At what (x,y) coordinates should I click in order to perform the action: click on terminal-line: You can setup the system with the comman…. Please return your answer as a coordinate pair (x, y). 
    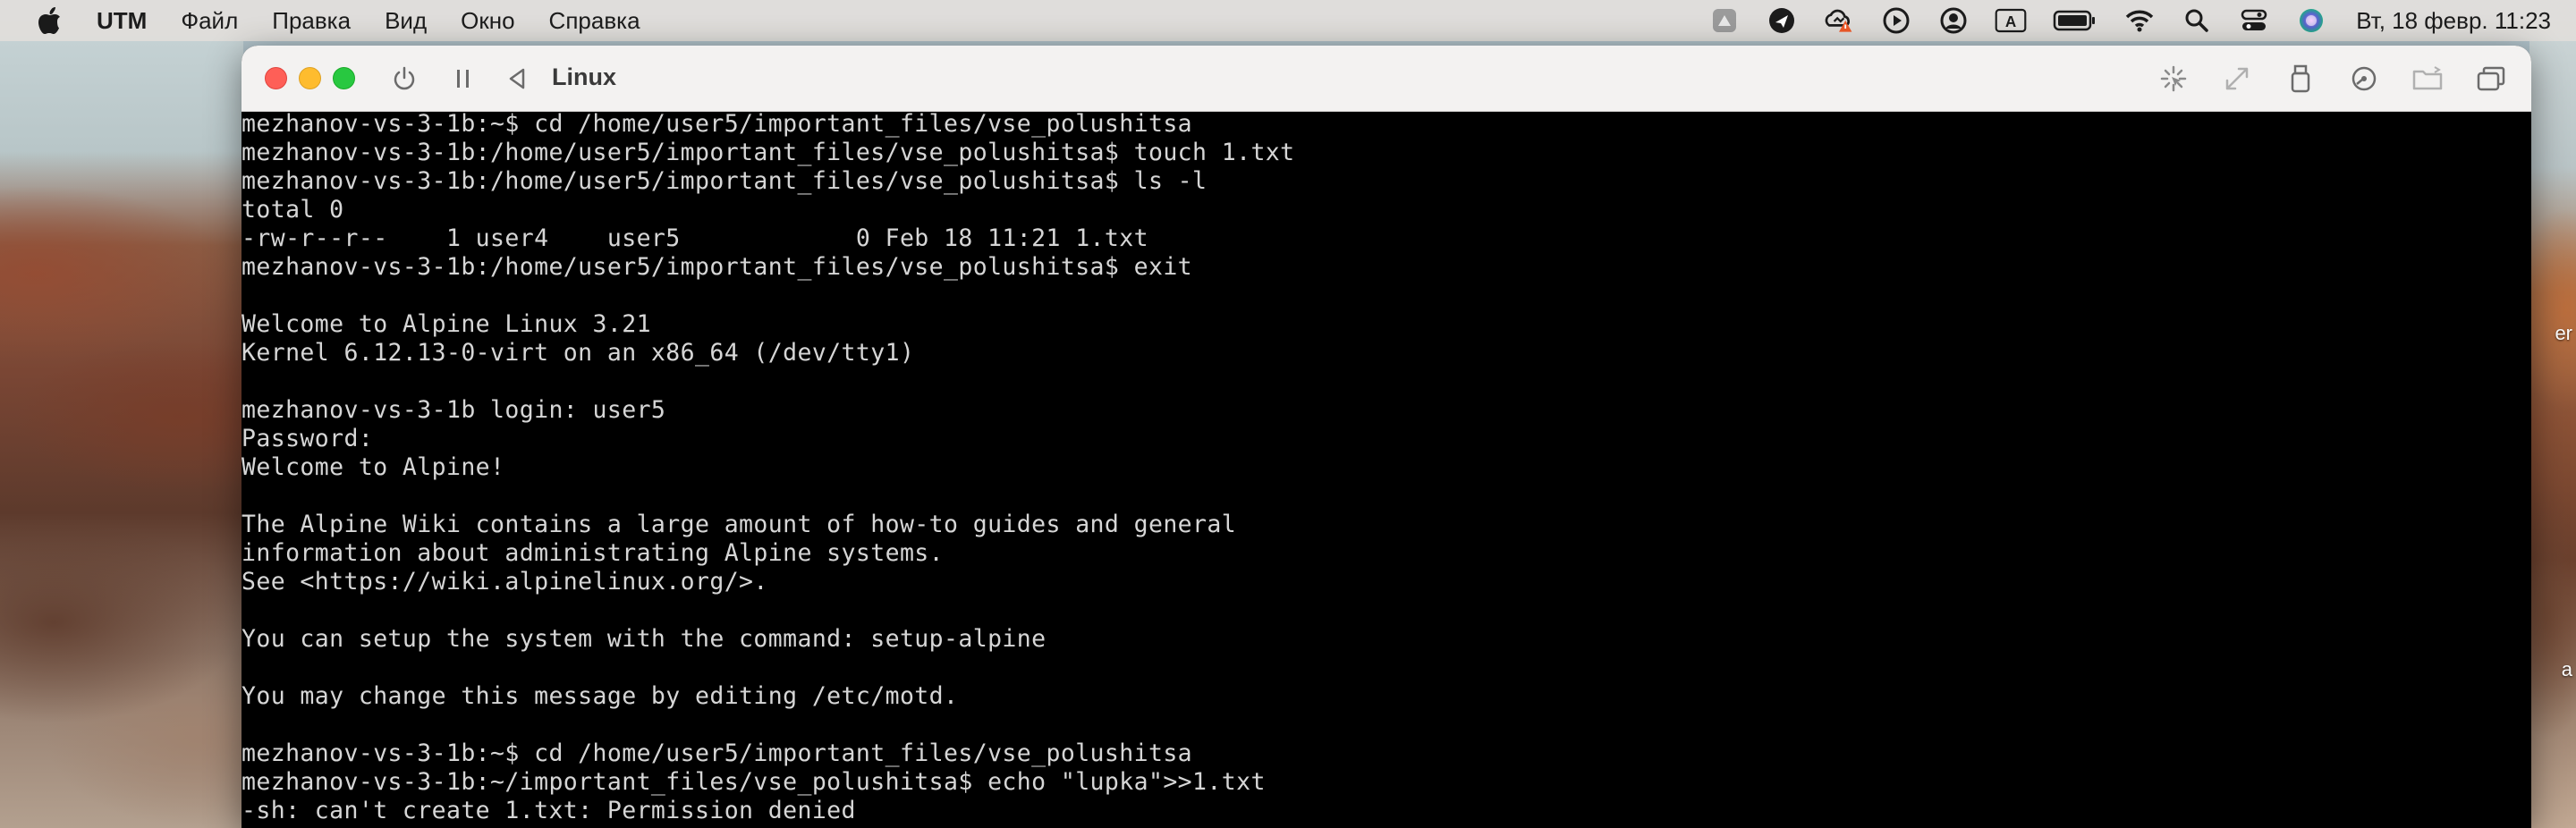
    Looking at the image, I should click on (644, 639).